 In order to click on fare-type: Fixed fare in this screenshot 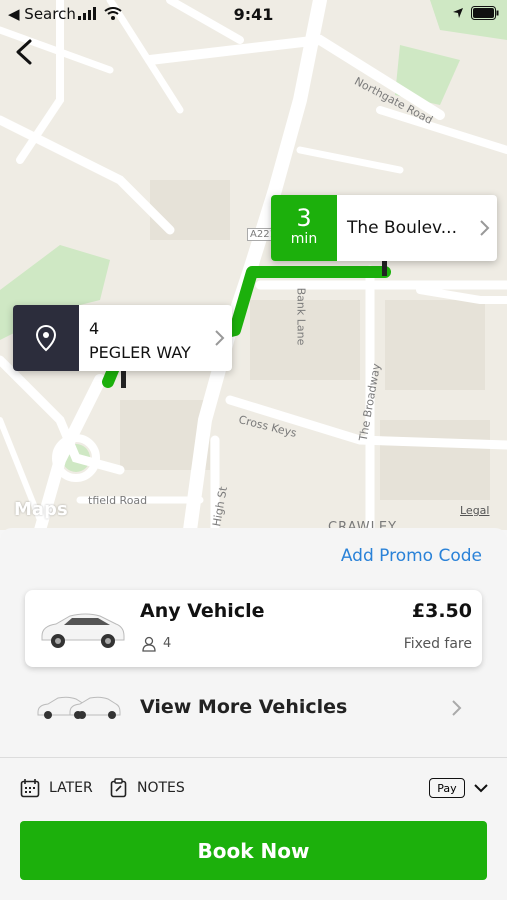, I will do `click(437, 644)`.